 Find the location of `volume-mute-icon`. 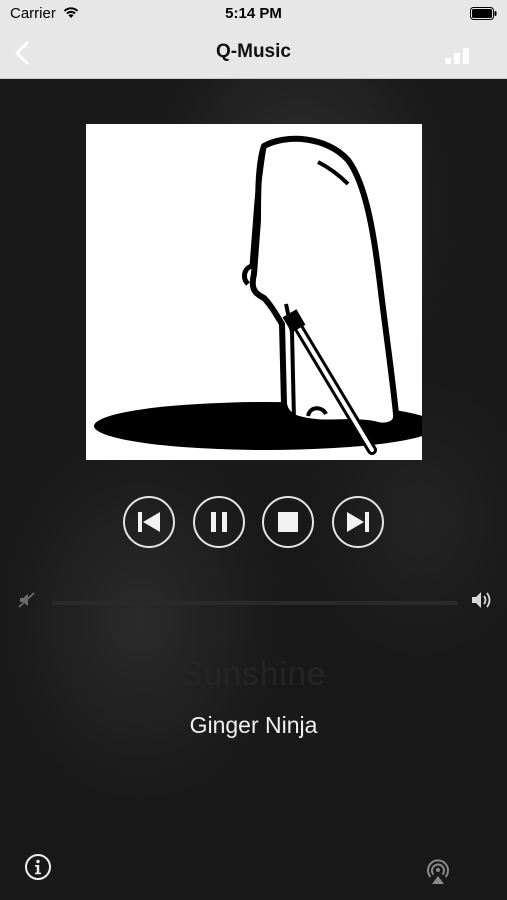

volume-mute-icon is located at coordinates (27, 600).